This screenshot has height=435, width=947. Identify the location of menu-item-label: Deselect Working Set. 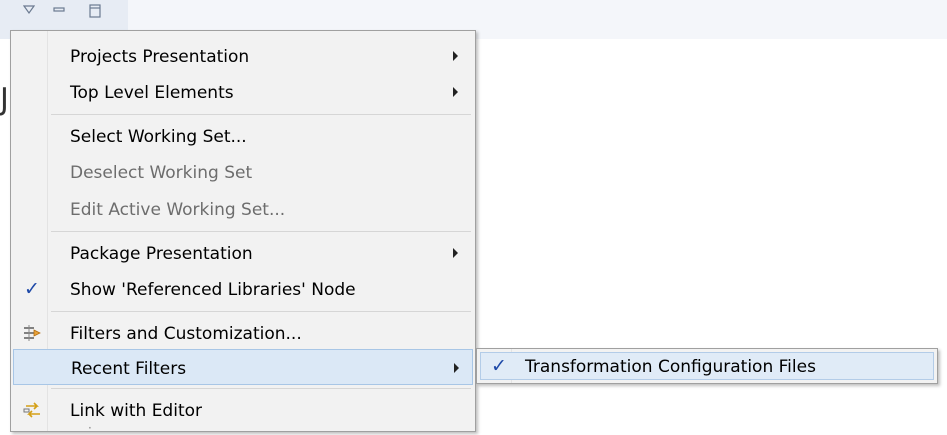
(161, 173).